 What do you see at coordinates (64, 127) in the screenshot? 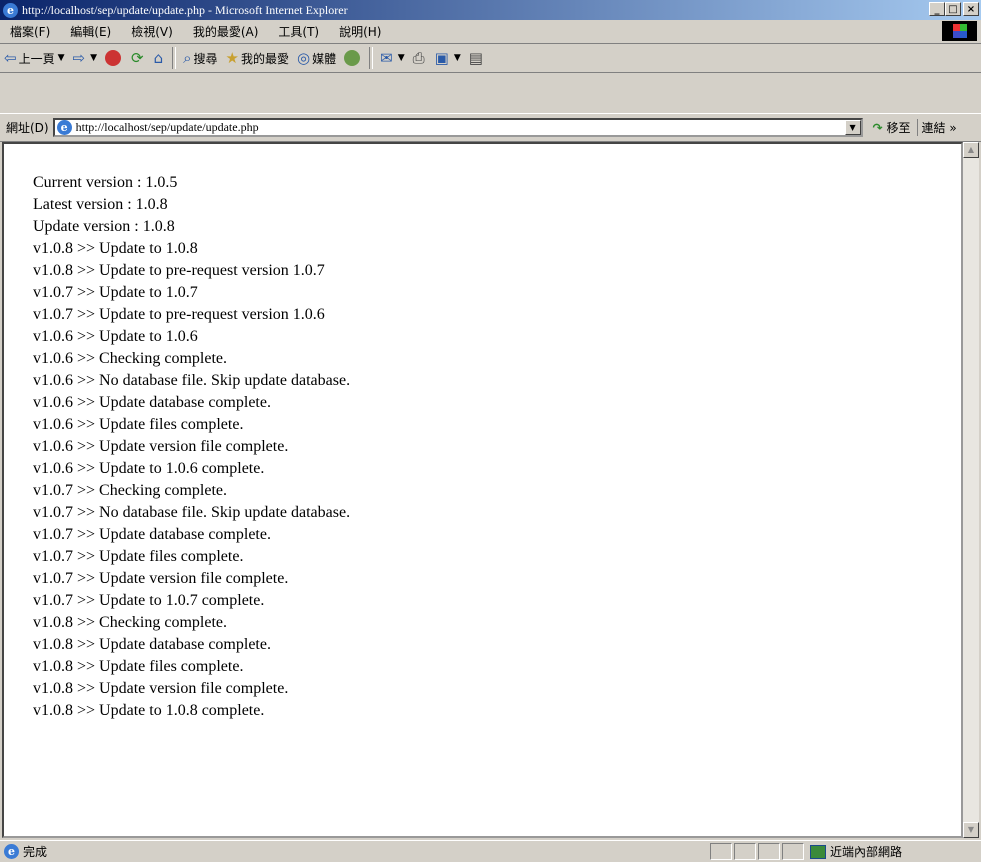
I see `page-icon: e` at bounding box center [64, 127].